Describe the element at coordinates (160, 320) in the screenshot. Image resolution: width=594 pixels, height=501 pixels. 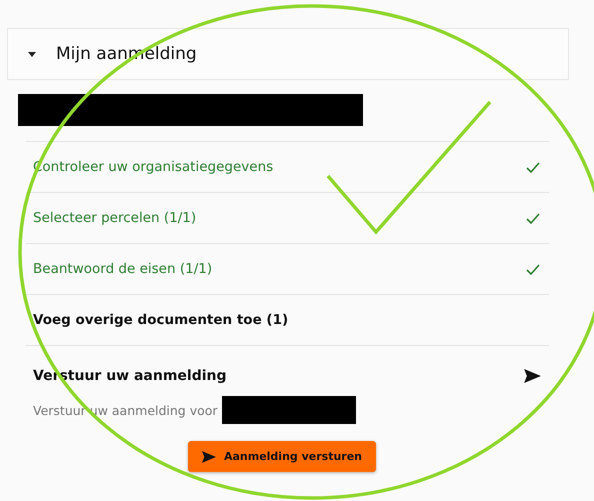
I see `step-link: Voeg overige documenten toe (1)` at that location.